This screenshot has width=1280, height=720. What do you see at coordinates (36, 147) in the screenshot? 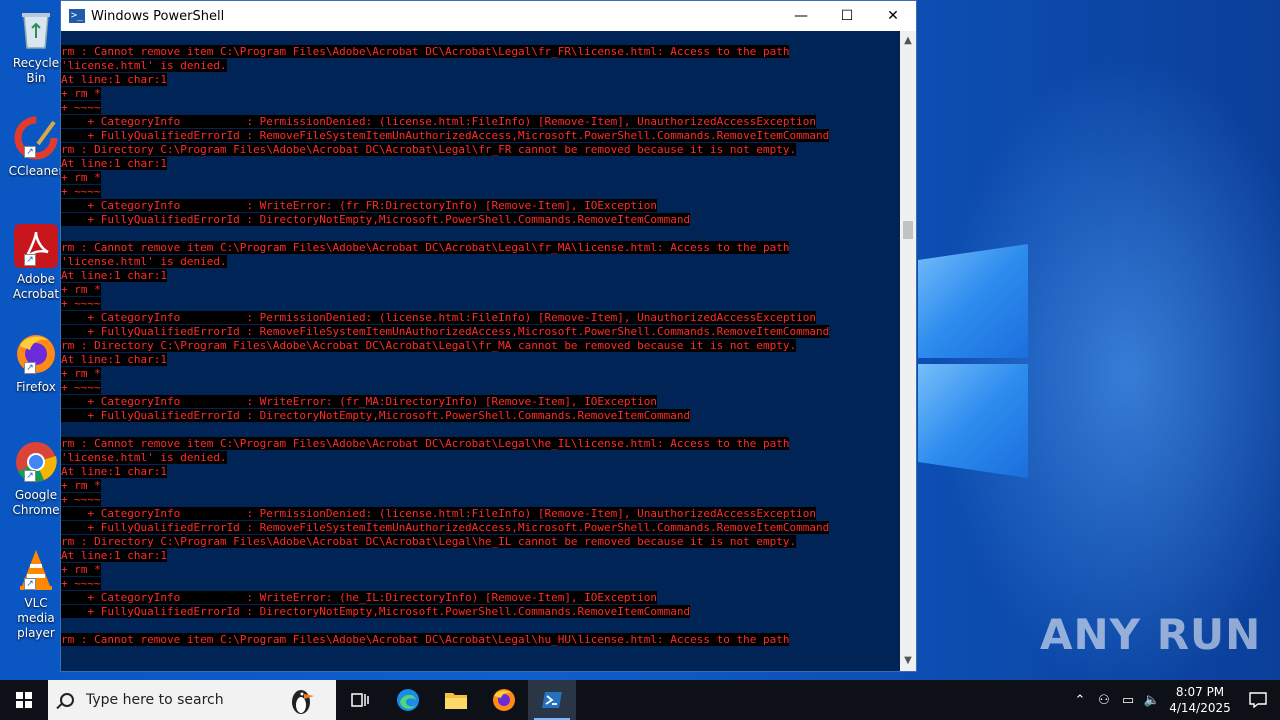
I see `desktop-icon-ccleaner: ↗ CCleaner` at bounding box center [36, 147].